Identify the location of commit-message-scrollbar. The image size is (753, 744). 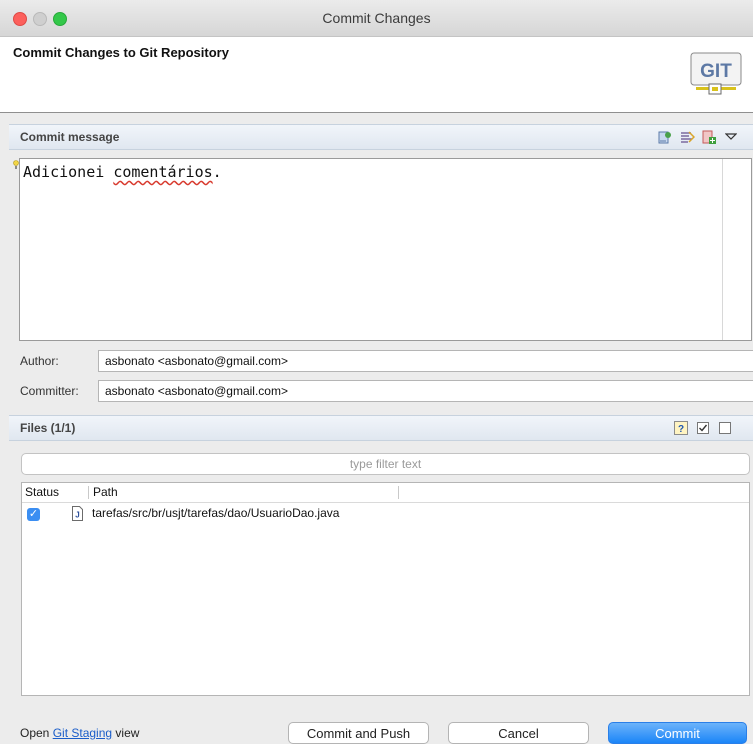
(736, 249).